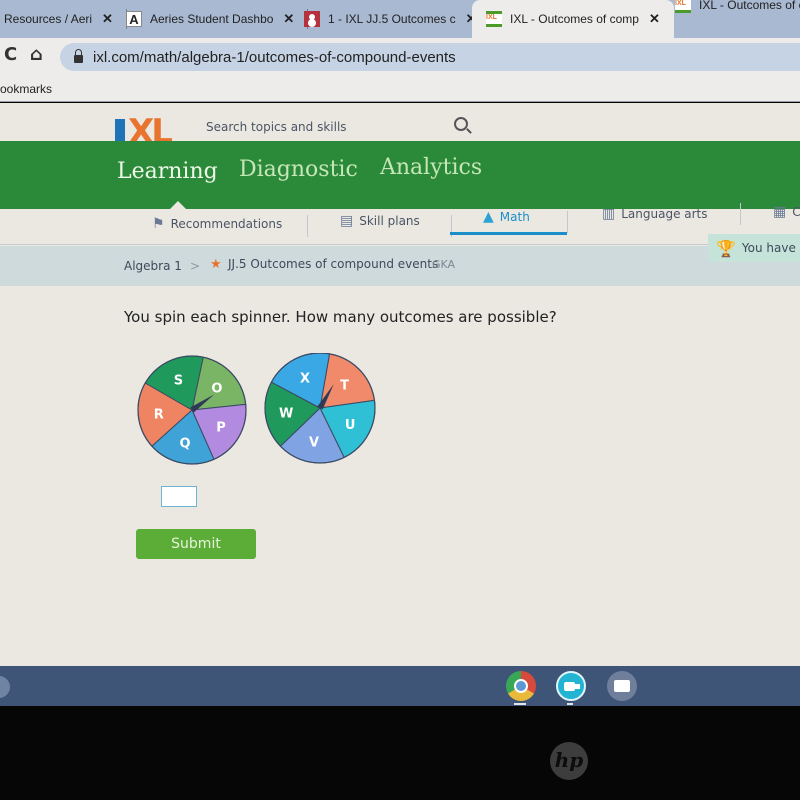 The image size is (800, 800). Describe the element at coordinates (212, 19) in the screenshot. I see `tab-title: Aeries Student Dashbo` at that location.